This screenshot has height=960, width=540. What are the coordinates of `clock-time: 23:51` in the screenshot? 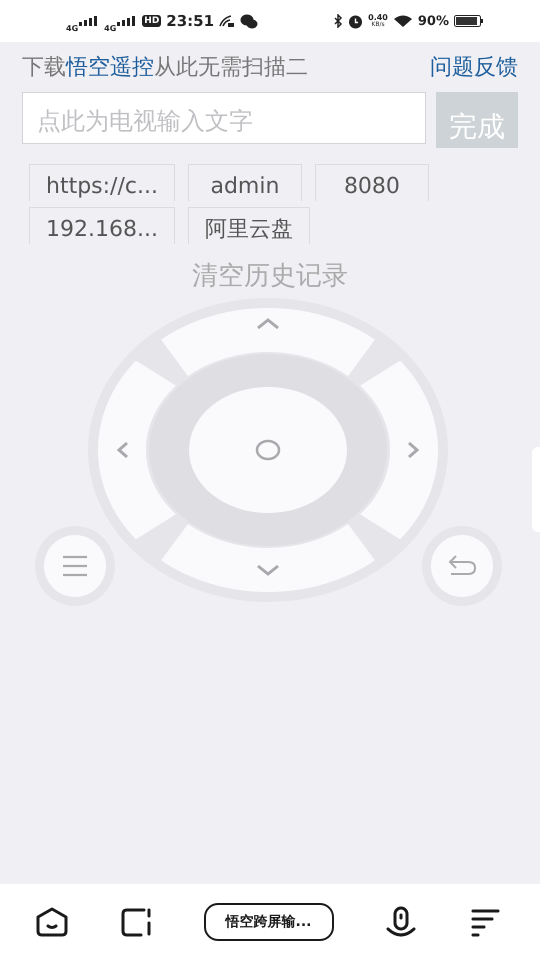 It's located at (190, 21).